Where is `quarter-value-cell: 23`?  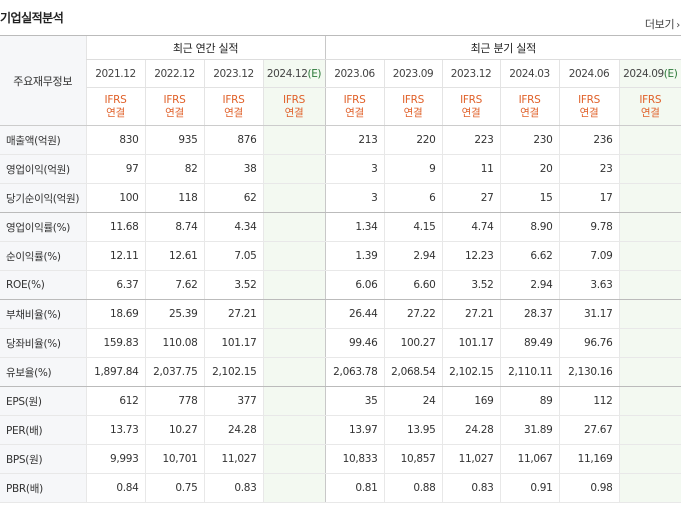
quarter-value-cell: 23 is located at coordinates (589, 169).